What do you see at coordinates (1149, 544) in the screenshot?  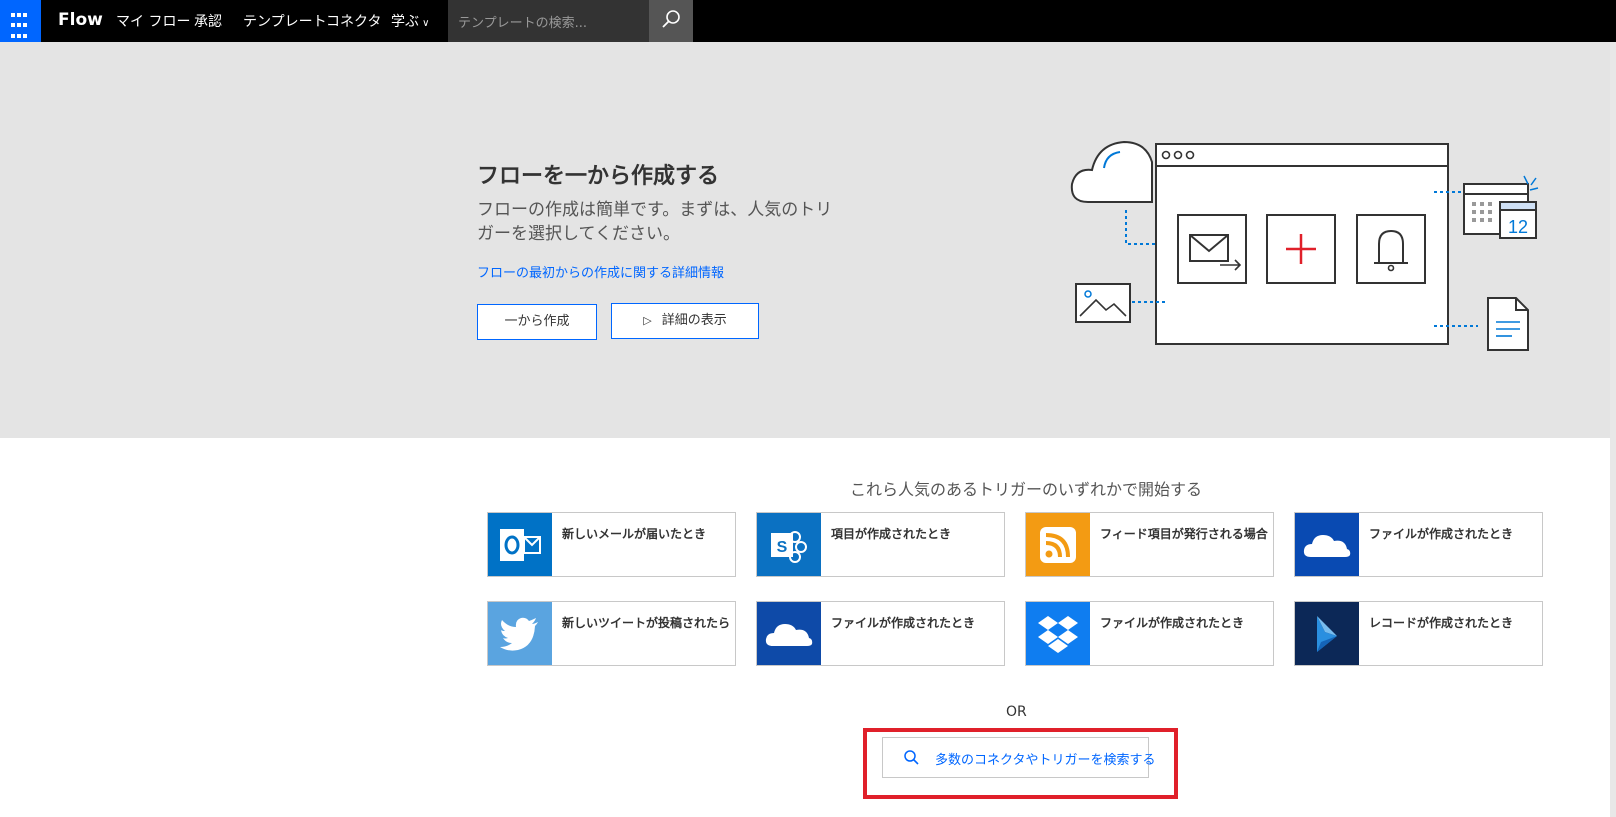 I see `trigger-card-rss: フィード項目が発行される場合` at bounding box center [1149, 544].